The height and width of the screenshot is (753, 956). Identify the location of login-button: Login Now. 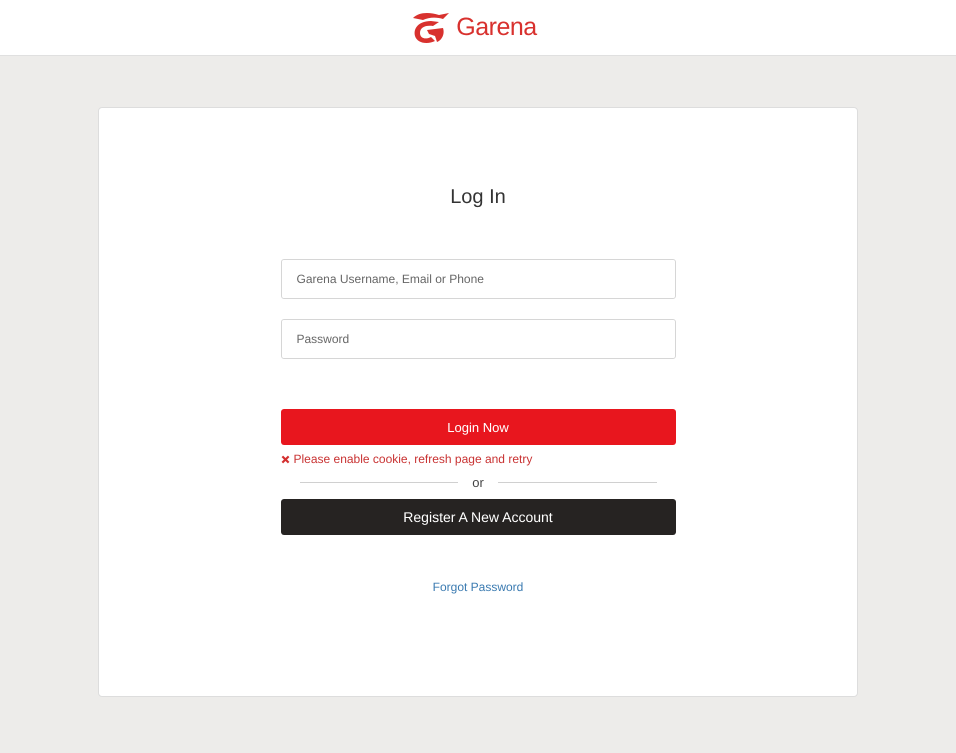
(478, 427).